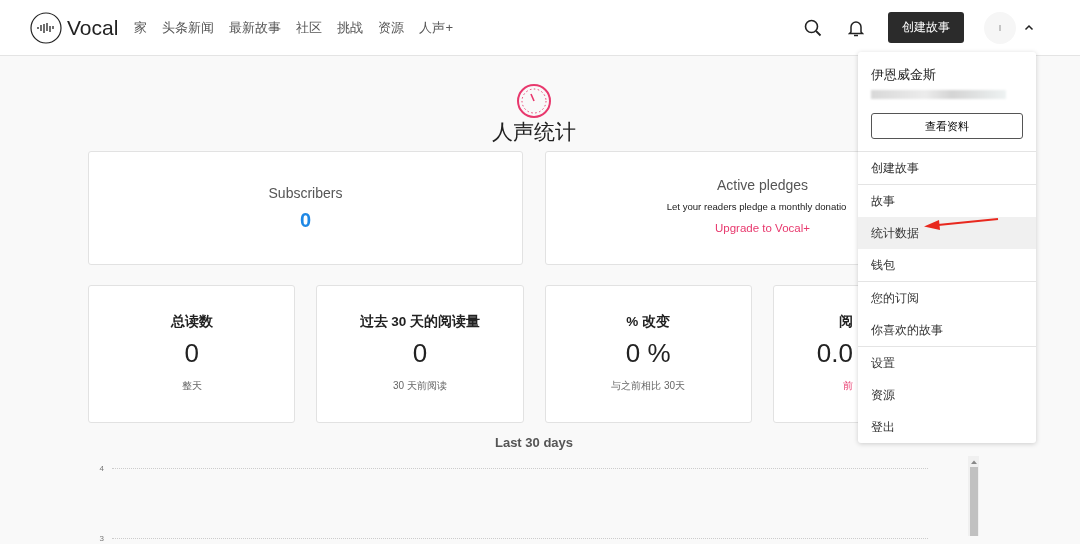 This screenshot has width=1080, height=544. Describe the element at coordinates (93, 27) in the screenshot. I see `logo-text: Vocal` at that location.